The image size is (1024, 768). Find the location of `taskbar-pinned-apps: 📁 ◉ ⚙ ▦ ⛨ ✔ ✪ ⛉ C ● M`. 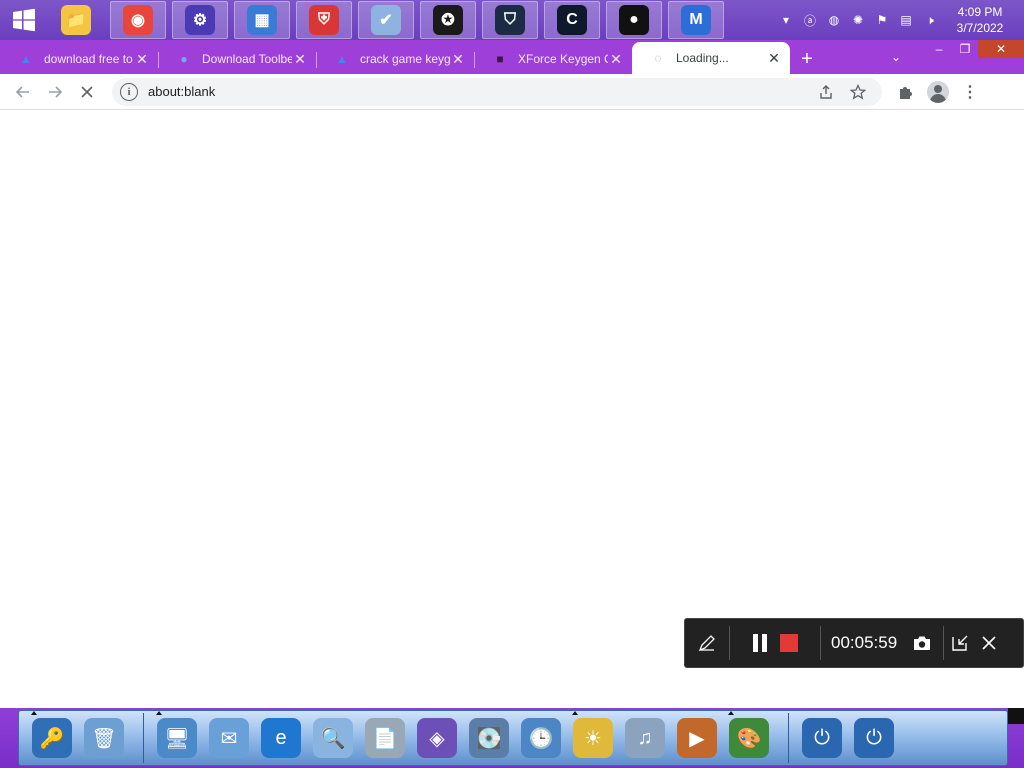

taskbar-pinned-apps: 📁 ◉ ⚙ ▦ ⛨ ✔ ✪ ⛉ C ● M is located at coordinates (389, 20).